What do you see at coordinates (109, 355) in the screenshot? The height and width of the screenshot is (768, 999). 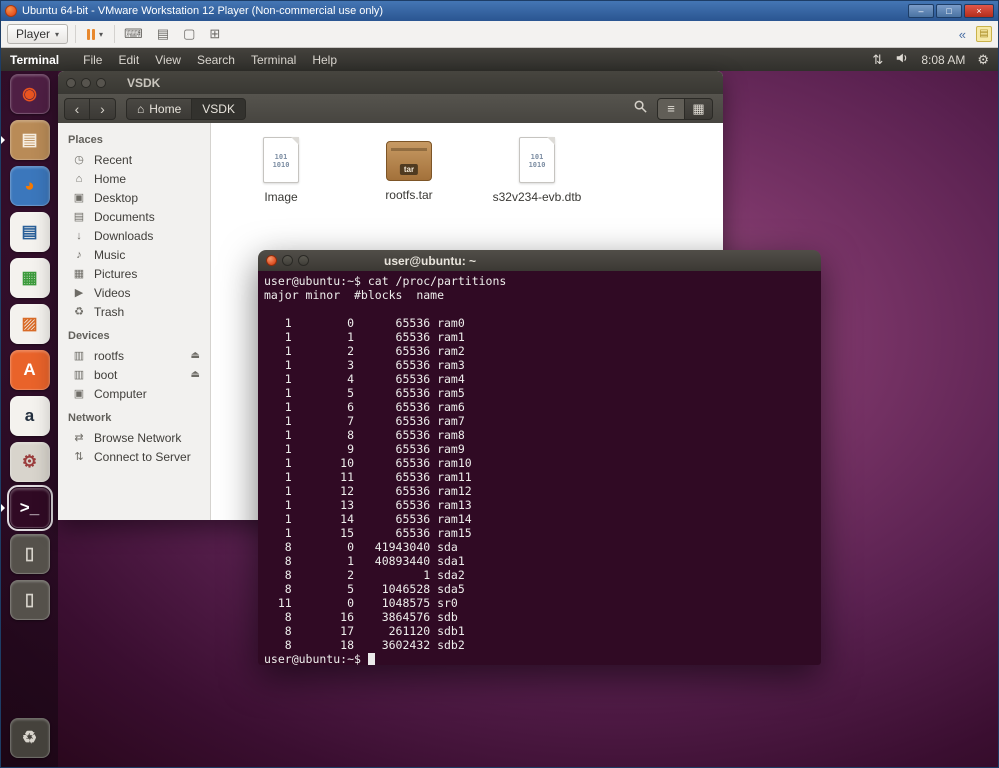 I see `sidebar-item-label: rootfs` at bounding box center [109, 355].